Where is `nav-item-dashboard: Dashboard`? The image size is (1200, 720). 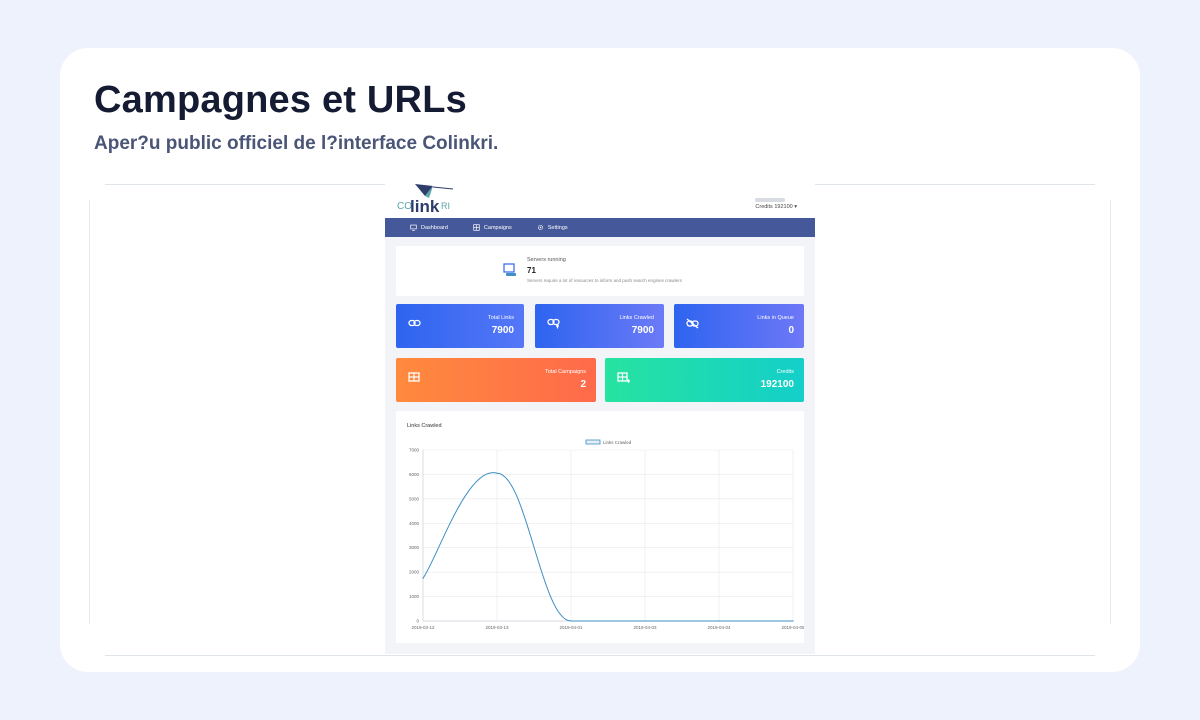 nav-item-dashboard: Dashboard is located at coordinates (429, 227).